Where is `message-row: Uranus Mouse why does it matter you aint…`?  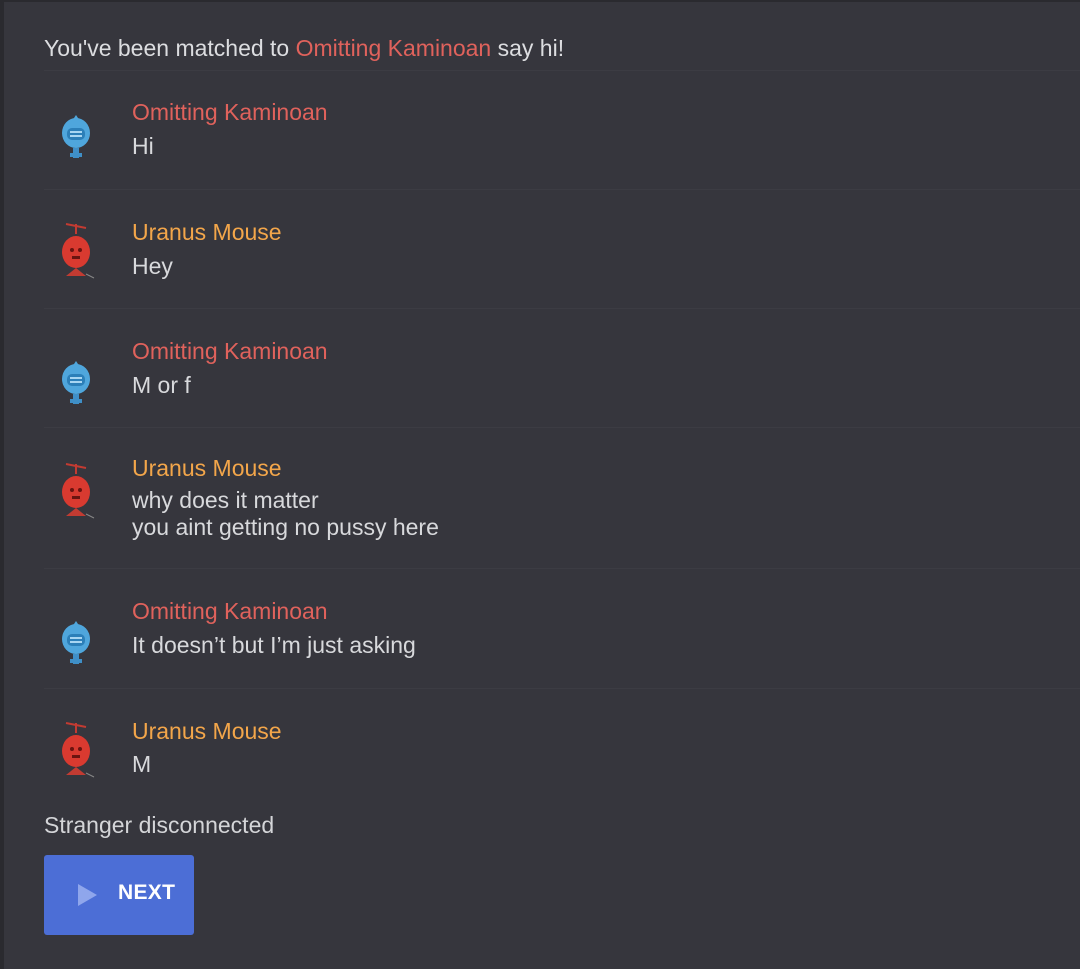
message-row: Uranus Mouse why does it matter you aint… is located at coordinates (562, 498).